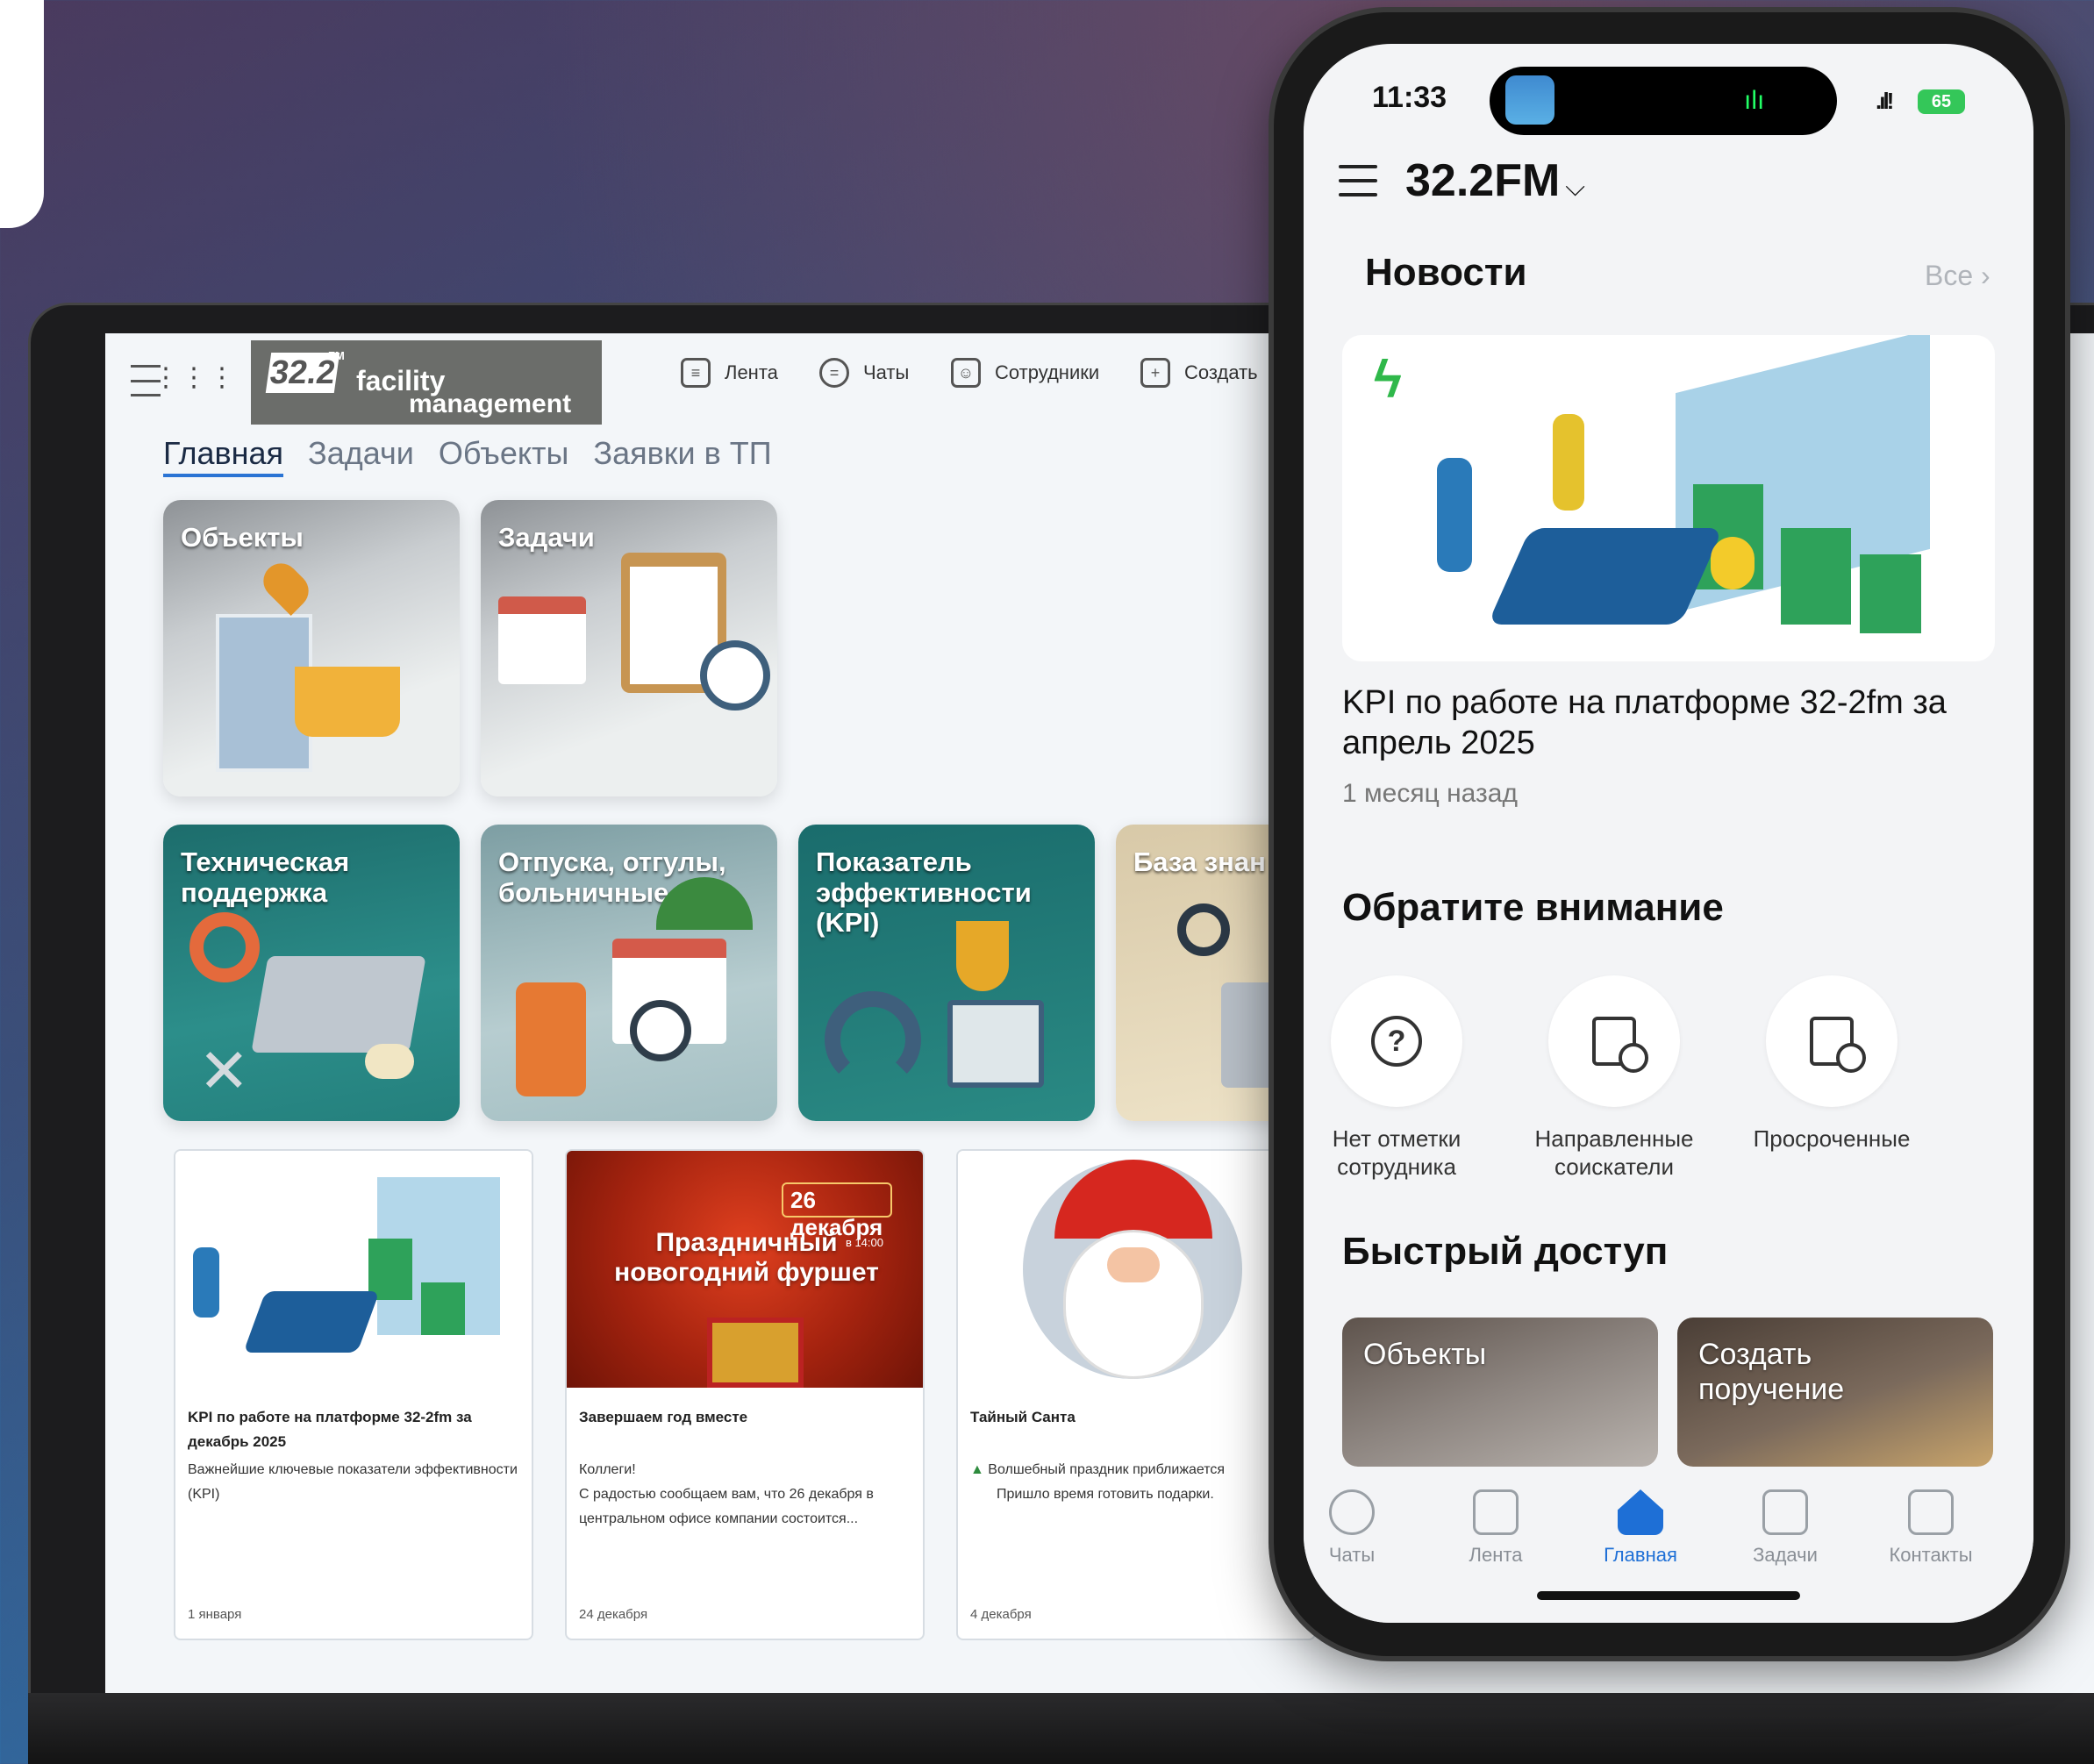  Describe the element at coordinates (1203, 929) in the screenshot. I see `magnifier-icon` at that location.